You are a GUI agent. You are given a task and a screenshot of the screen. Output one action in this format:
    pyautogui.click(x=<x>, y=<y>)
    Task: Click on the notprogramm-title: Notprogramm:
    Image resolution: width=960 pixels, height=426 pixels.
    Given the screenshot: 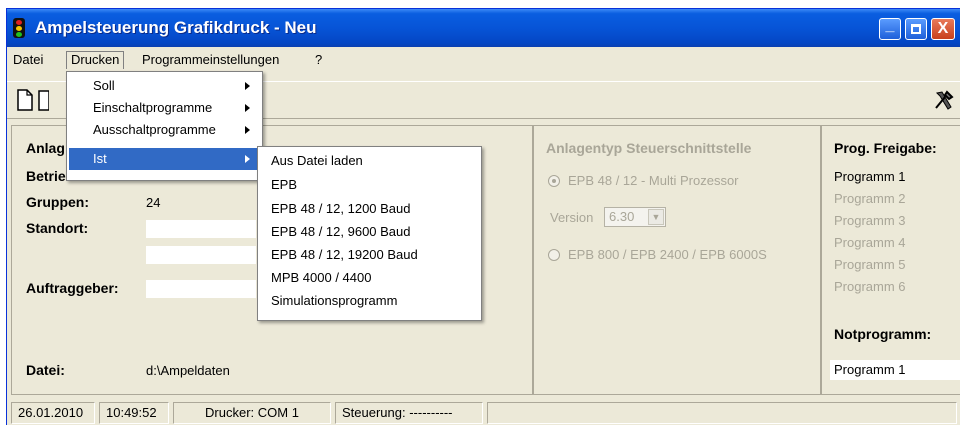 What is the action you would take?
    pyautogui.click(x=883, y=334)
    